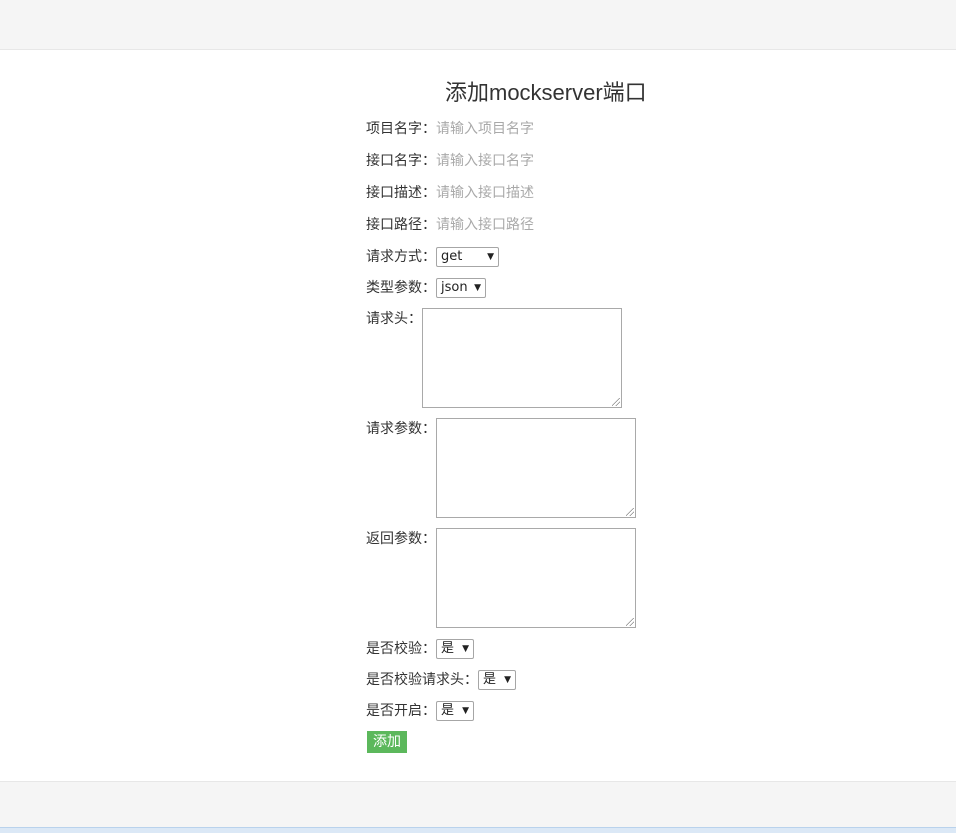 The width and height of the screenshot is (956, 833). I want to click on check-headers-selected-value: 是, so click(490, 679).